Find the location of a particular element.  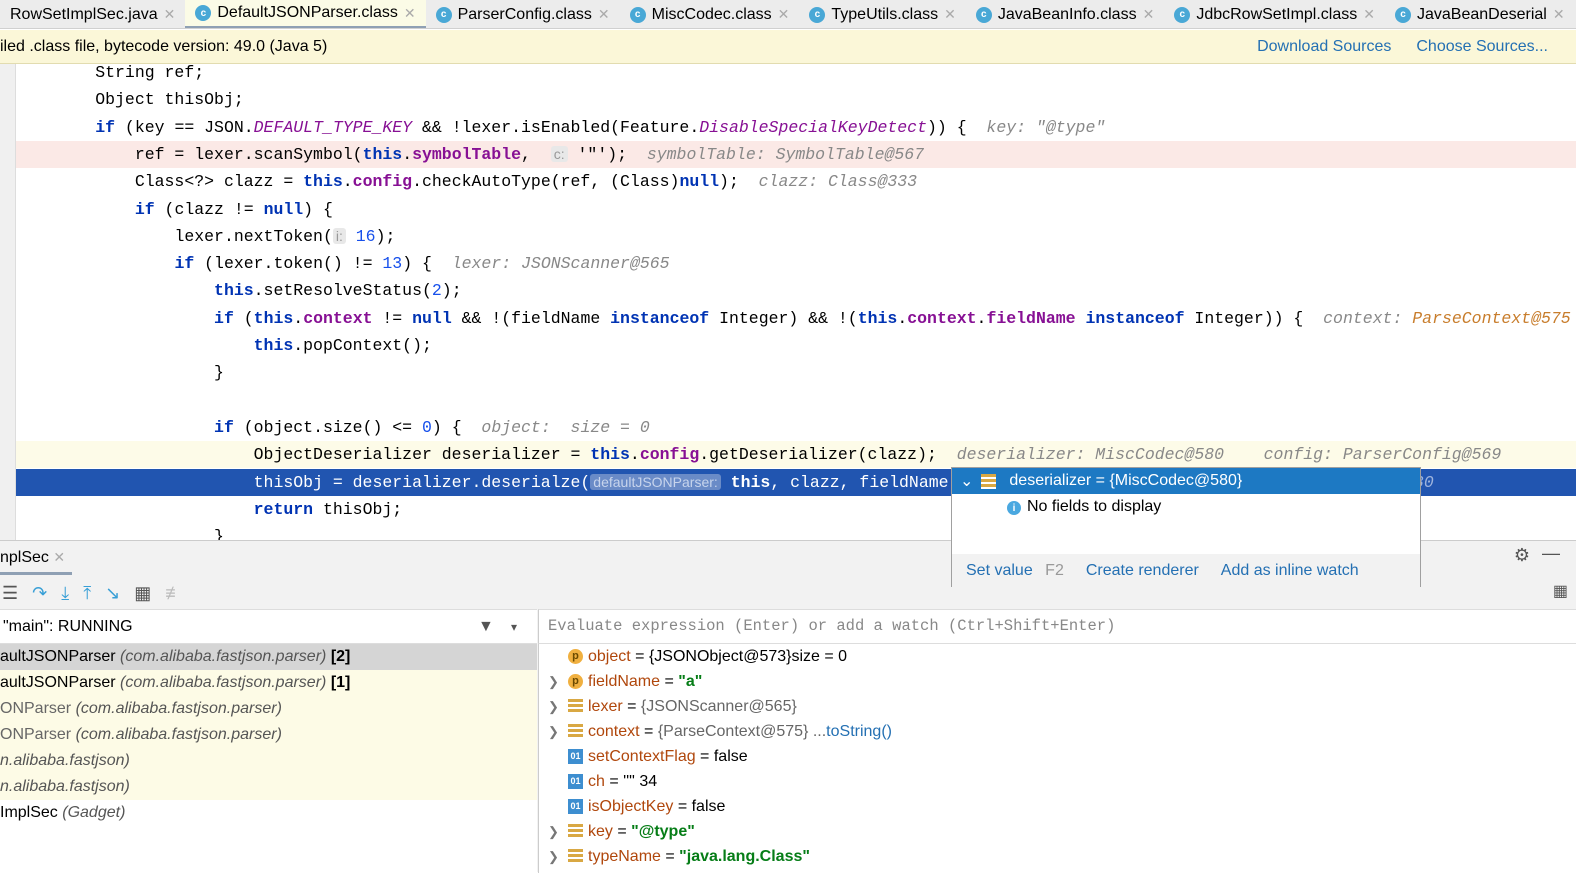

tab-1: c DefaultJSONParser.class ✕ is located at coordinates (305, 14).